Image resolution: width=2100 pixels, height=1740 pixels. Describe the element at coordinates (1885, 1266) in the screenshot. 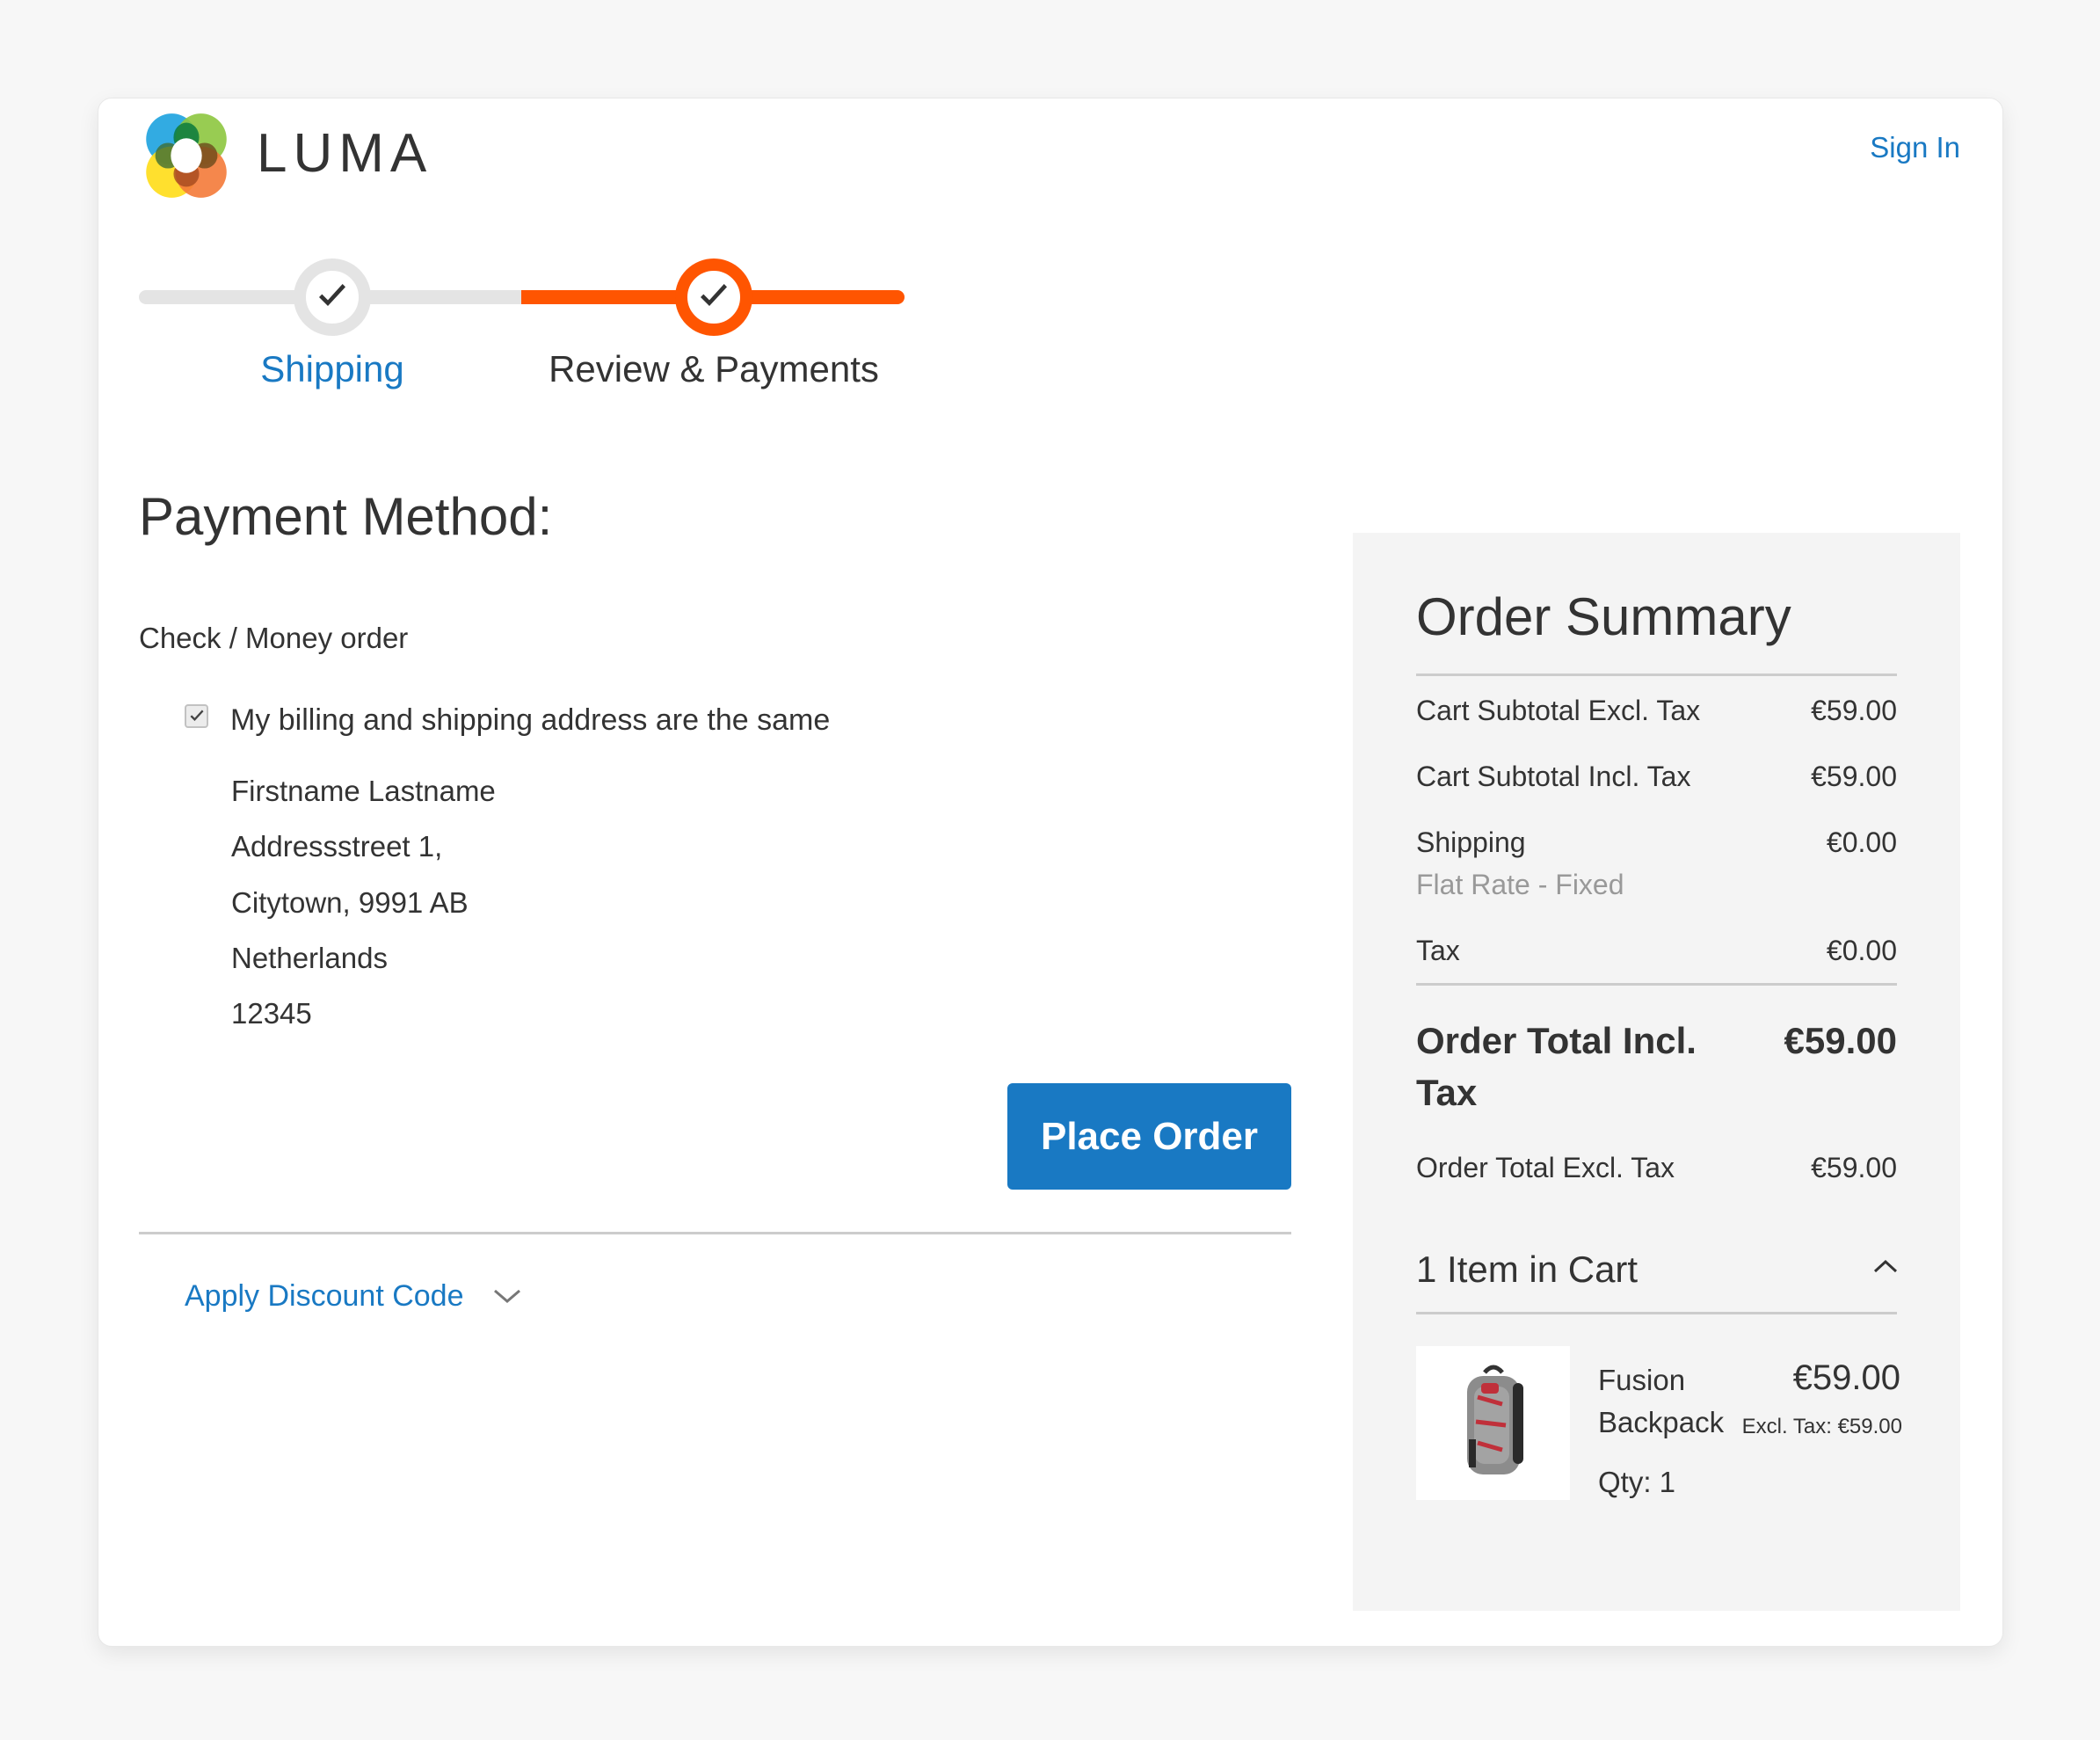

I see `chevron-up-icon` at that location.